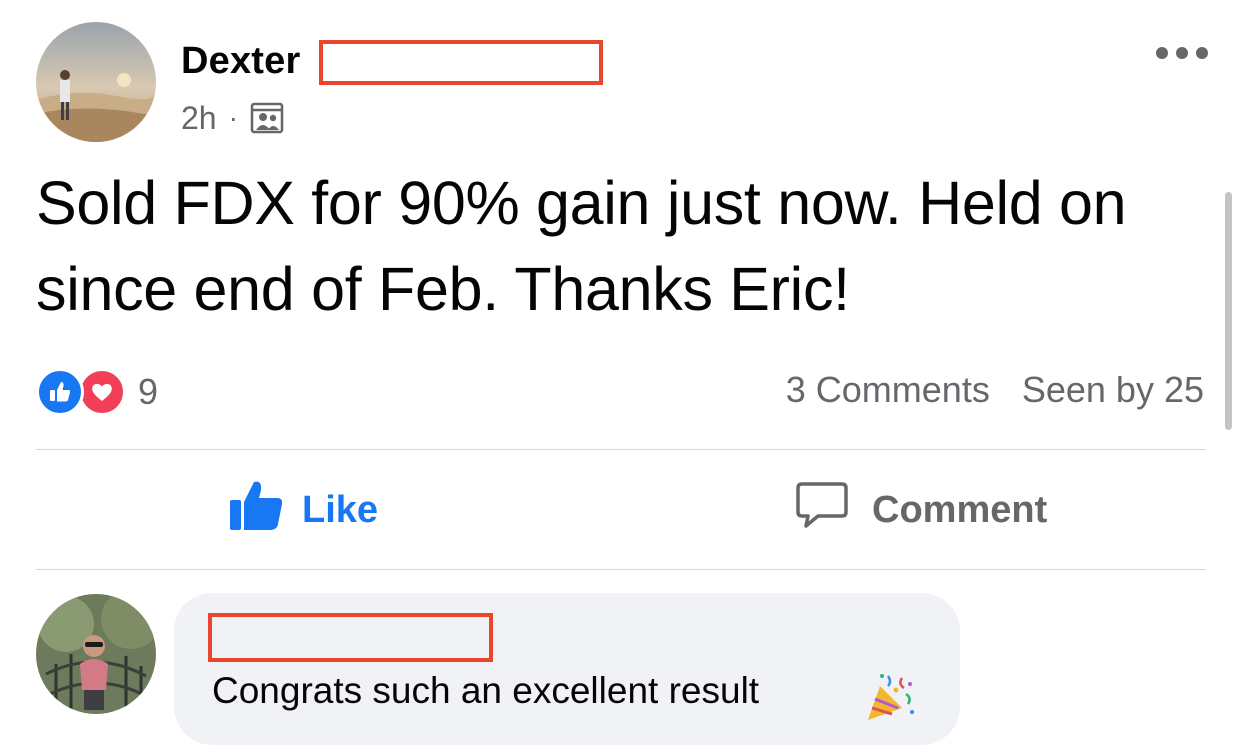 The image size is (1242, 748). Describe the element at coordinates (148, 391) in the screenshot. I see `reaction-count: 9` at that location.